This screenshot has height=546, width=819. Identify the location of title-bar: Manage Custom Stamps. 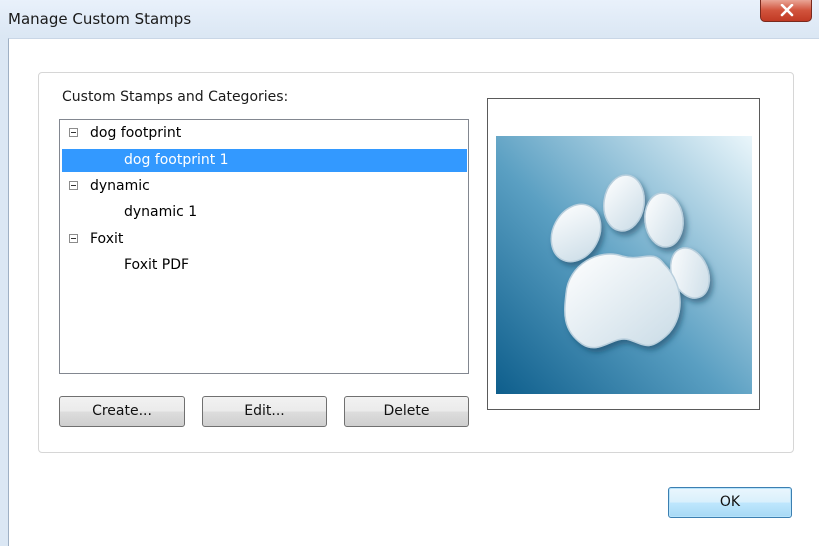
(409, 19).